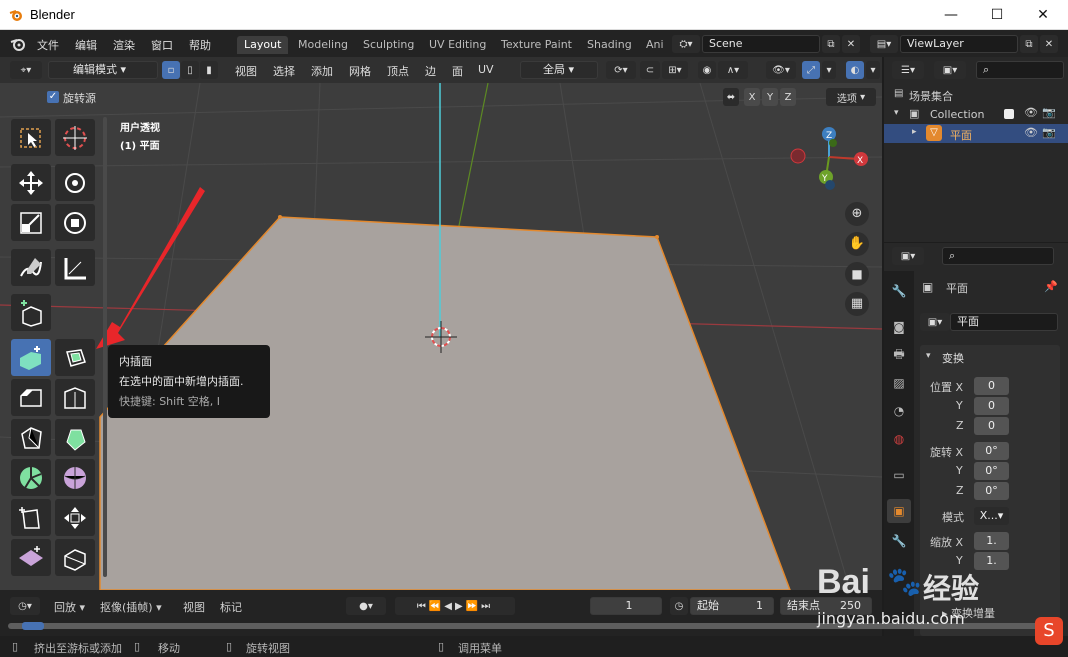  Describe the element at coordinates (31, 182) in the screenshot. I see `move-tool` at that location.